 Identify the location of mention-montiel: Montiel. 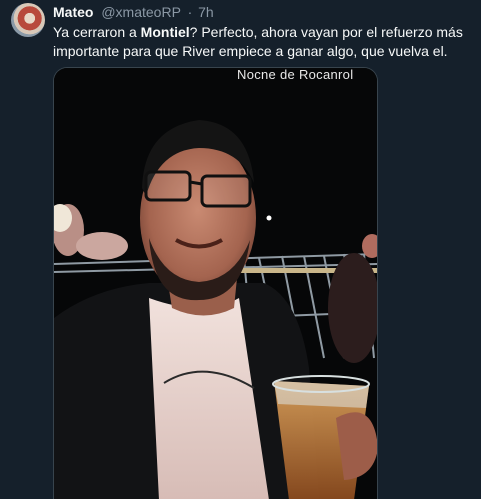
(165, 32).